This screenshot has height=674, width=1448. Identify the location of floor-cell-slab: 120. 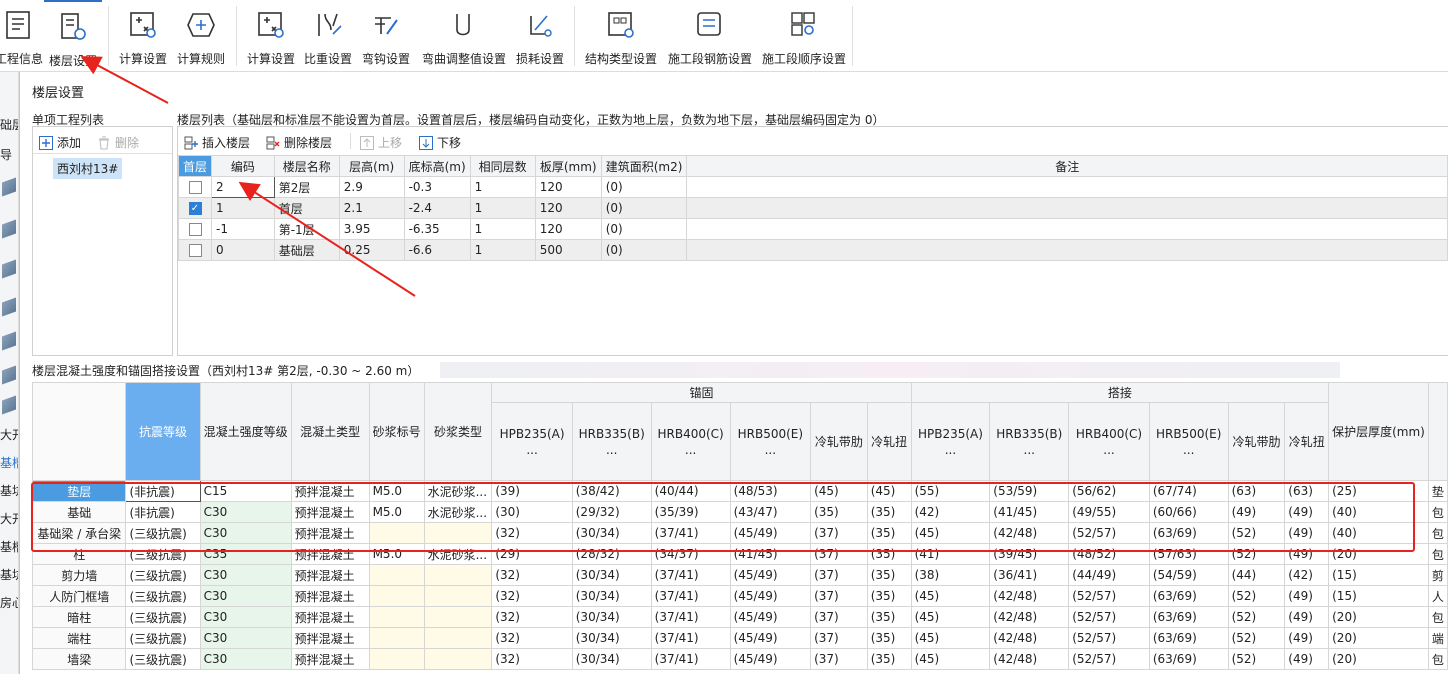
(568, 229).